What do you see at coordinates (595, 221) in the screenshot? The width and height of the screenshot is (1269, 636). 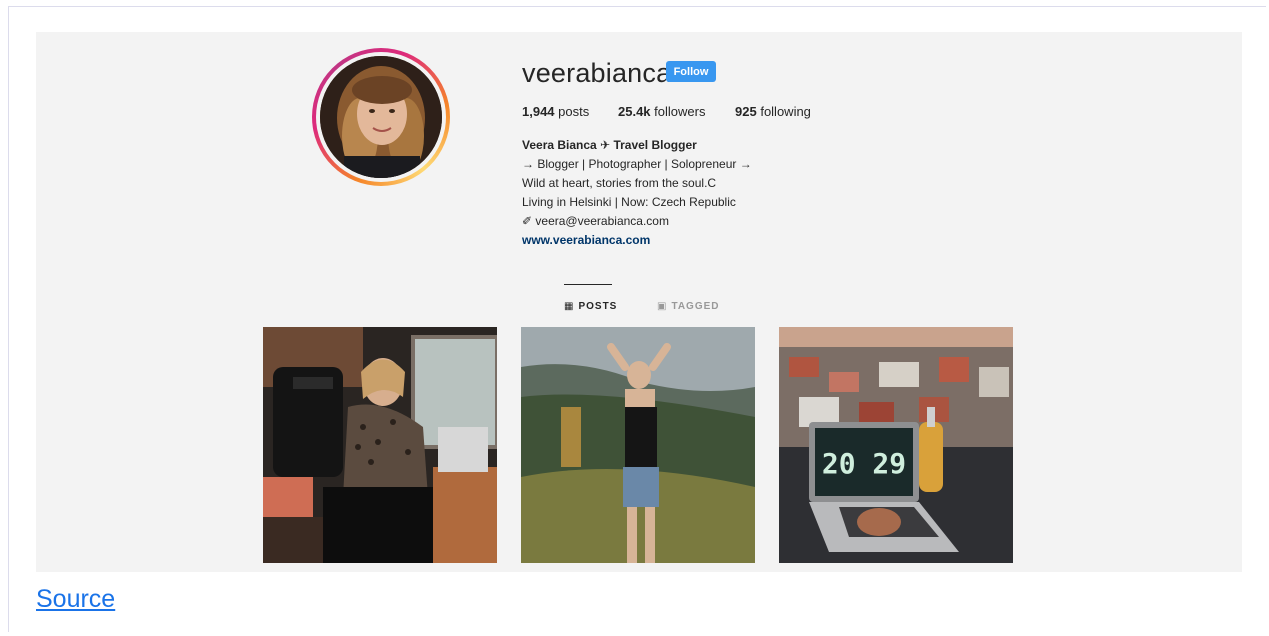 I see `bio-email: ✐ veera@veerabianca.com` at bounding box center [595, 221].